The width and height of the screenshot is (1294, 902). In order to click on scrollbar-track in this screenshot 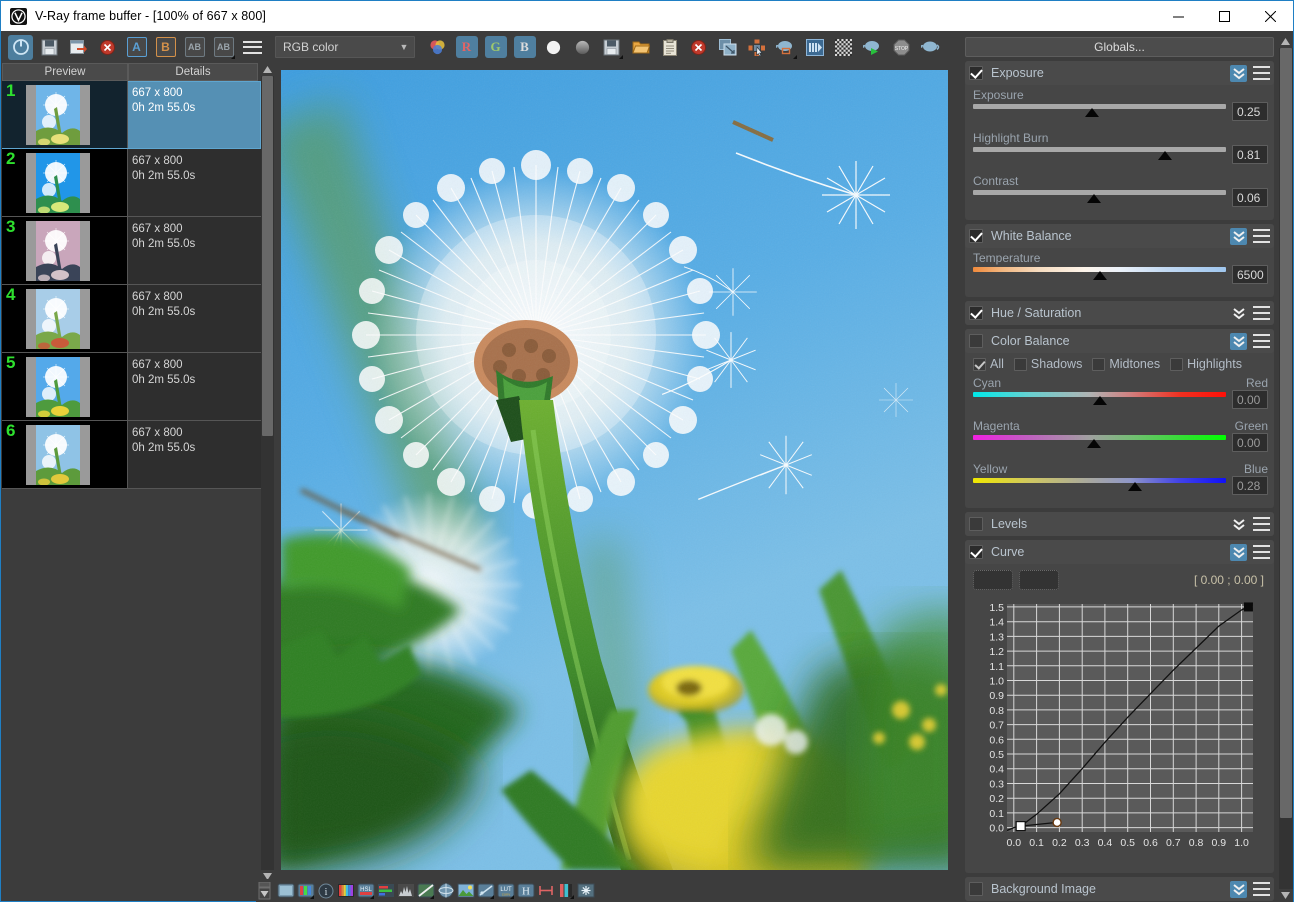, I will do `click(267, 473)`.